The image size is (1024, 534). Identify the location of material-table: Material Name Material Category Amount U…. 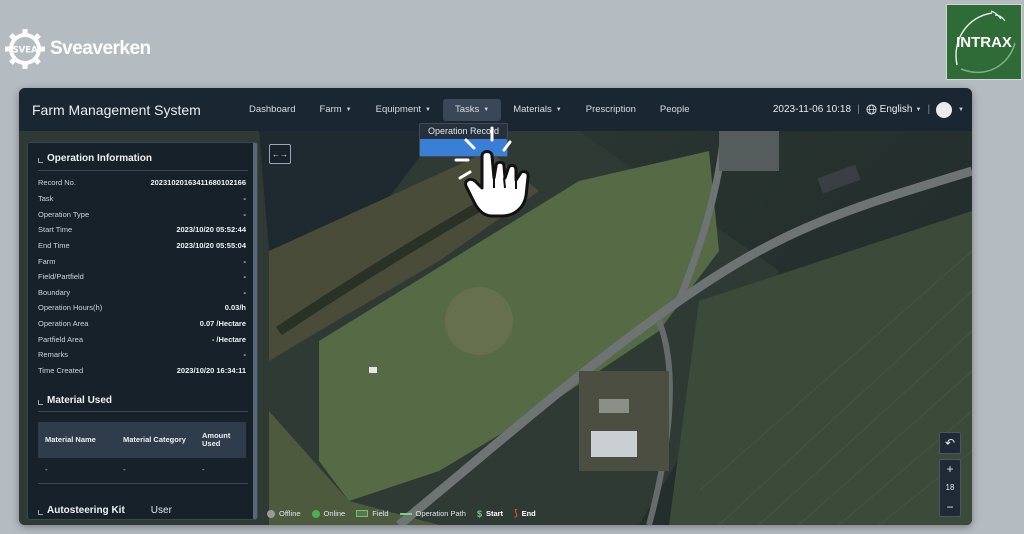
(142, 451).